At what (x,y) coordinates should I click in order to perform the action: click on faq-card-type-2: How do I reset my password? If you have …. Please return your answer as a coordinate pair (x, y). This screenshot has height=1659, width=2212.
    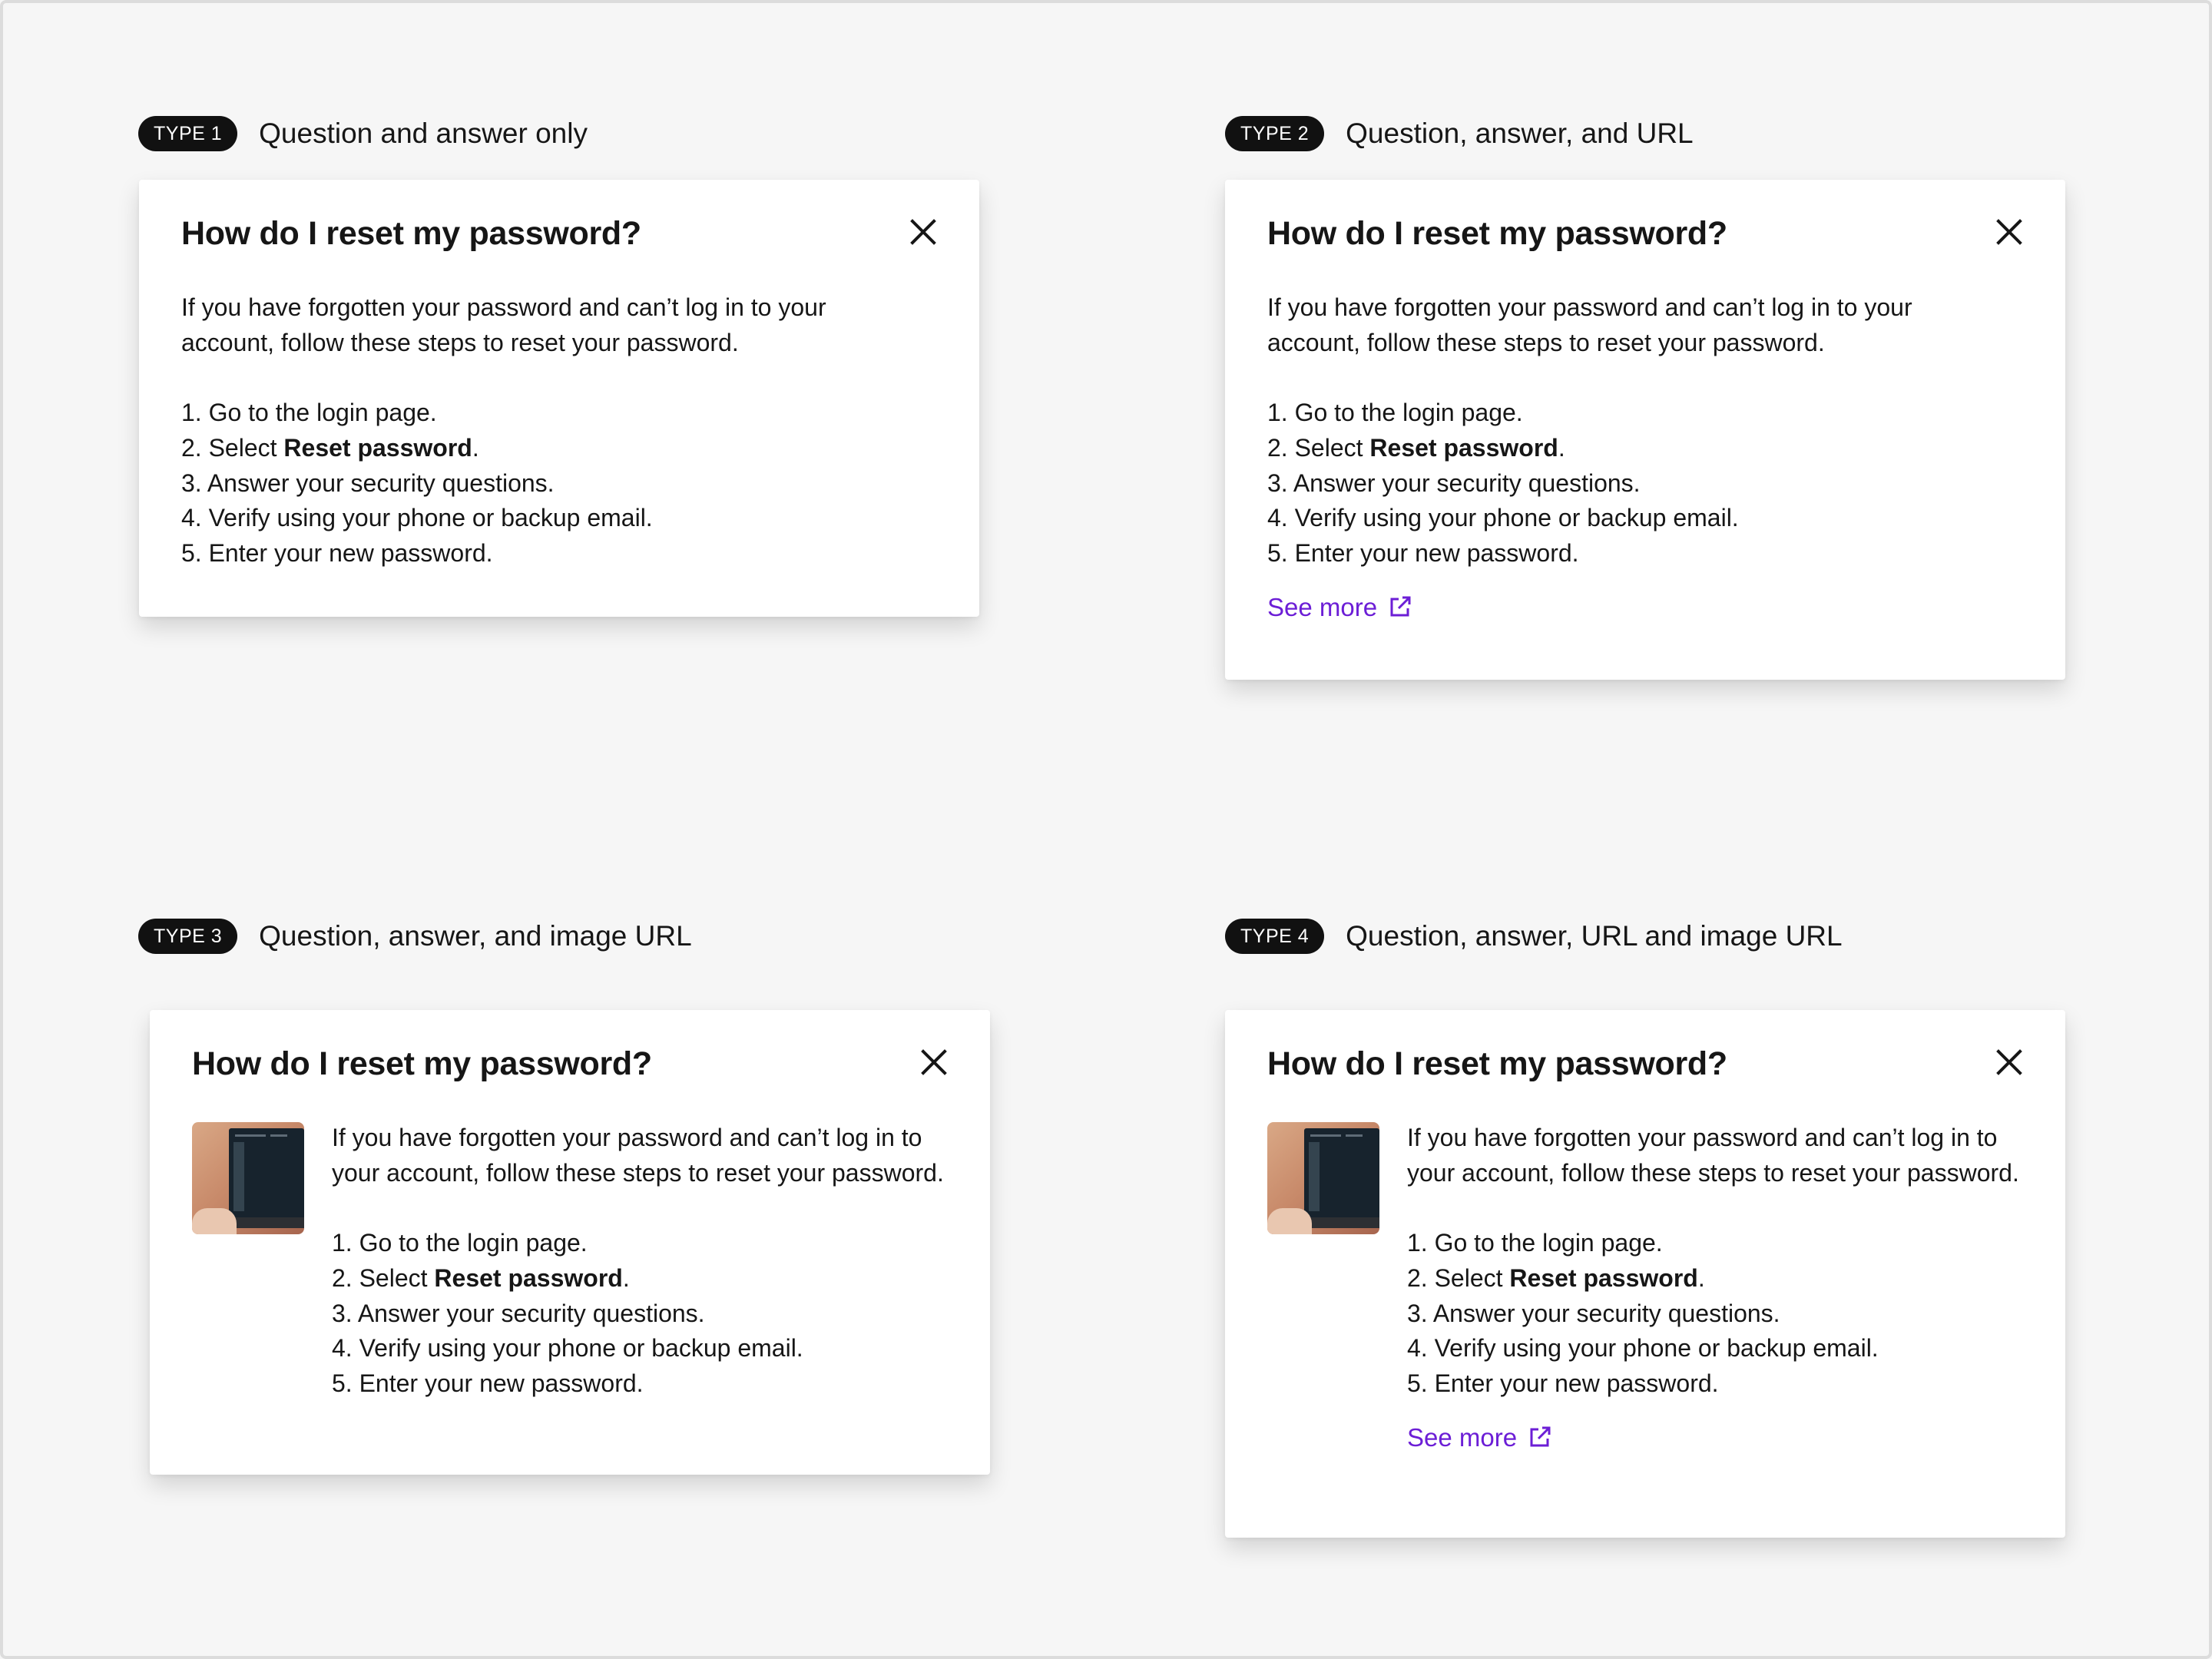
    Looking at the image, I should click on (1645, 430).